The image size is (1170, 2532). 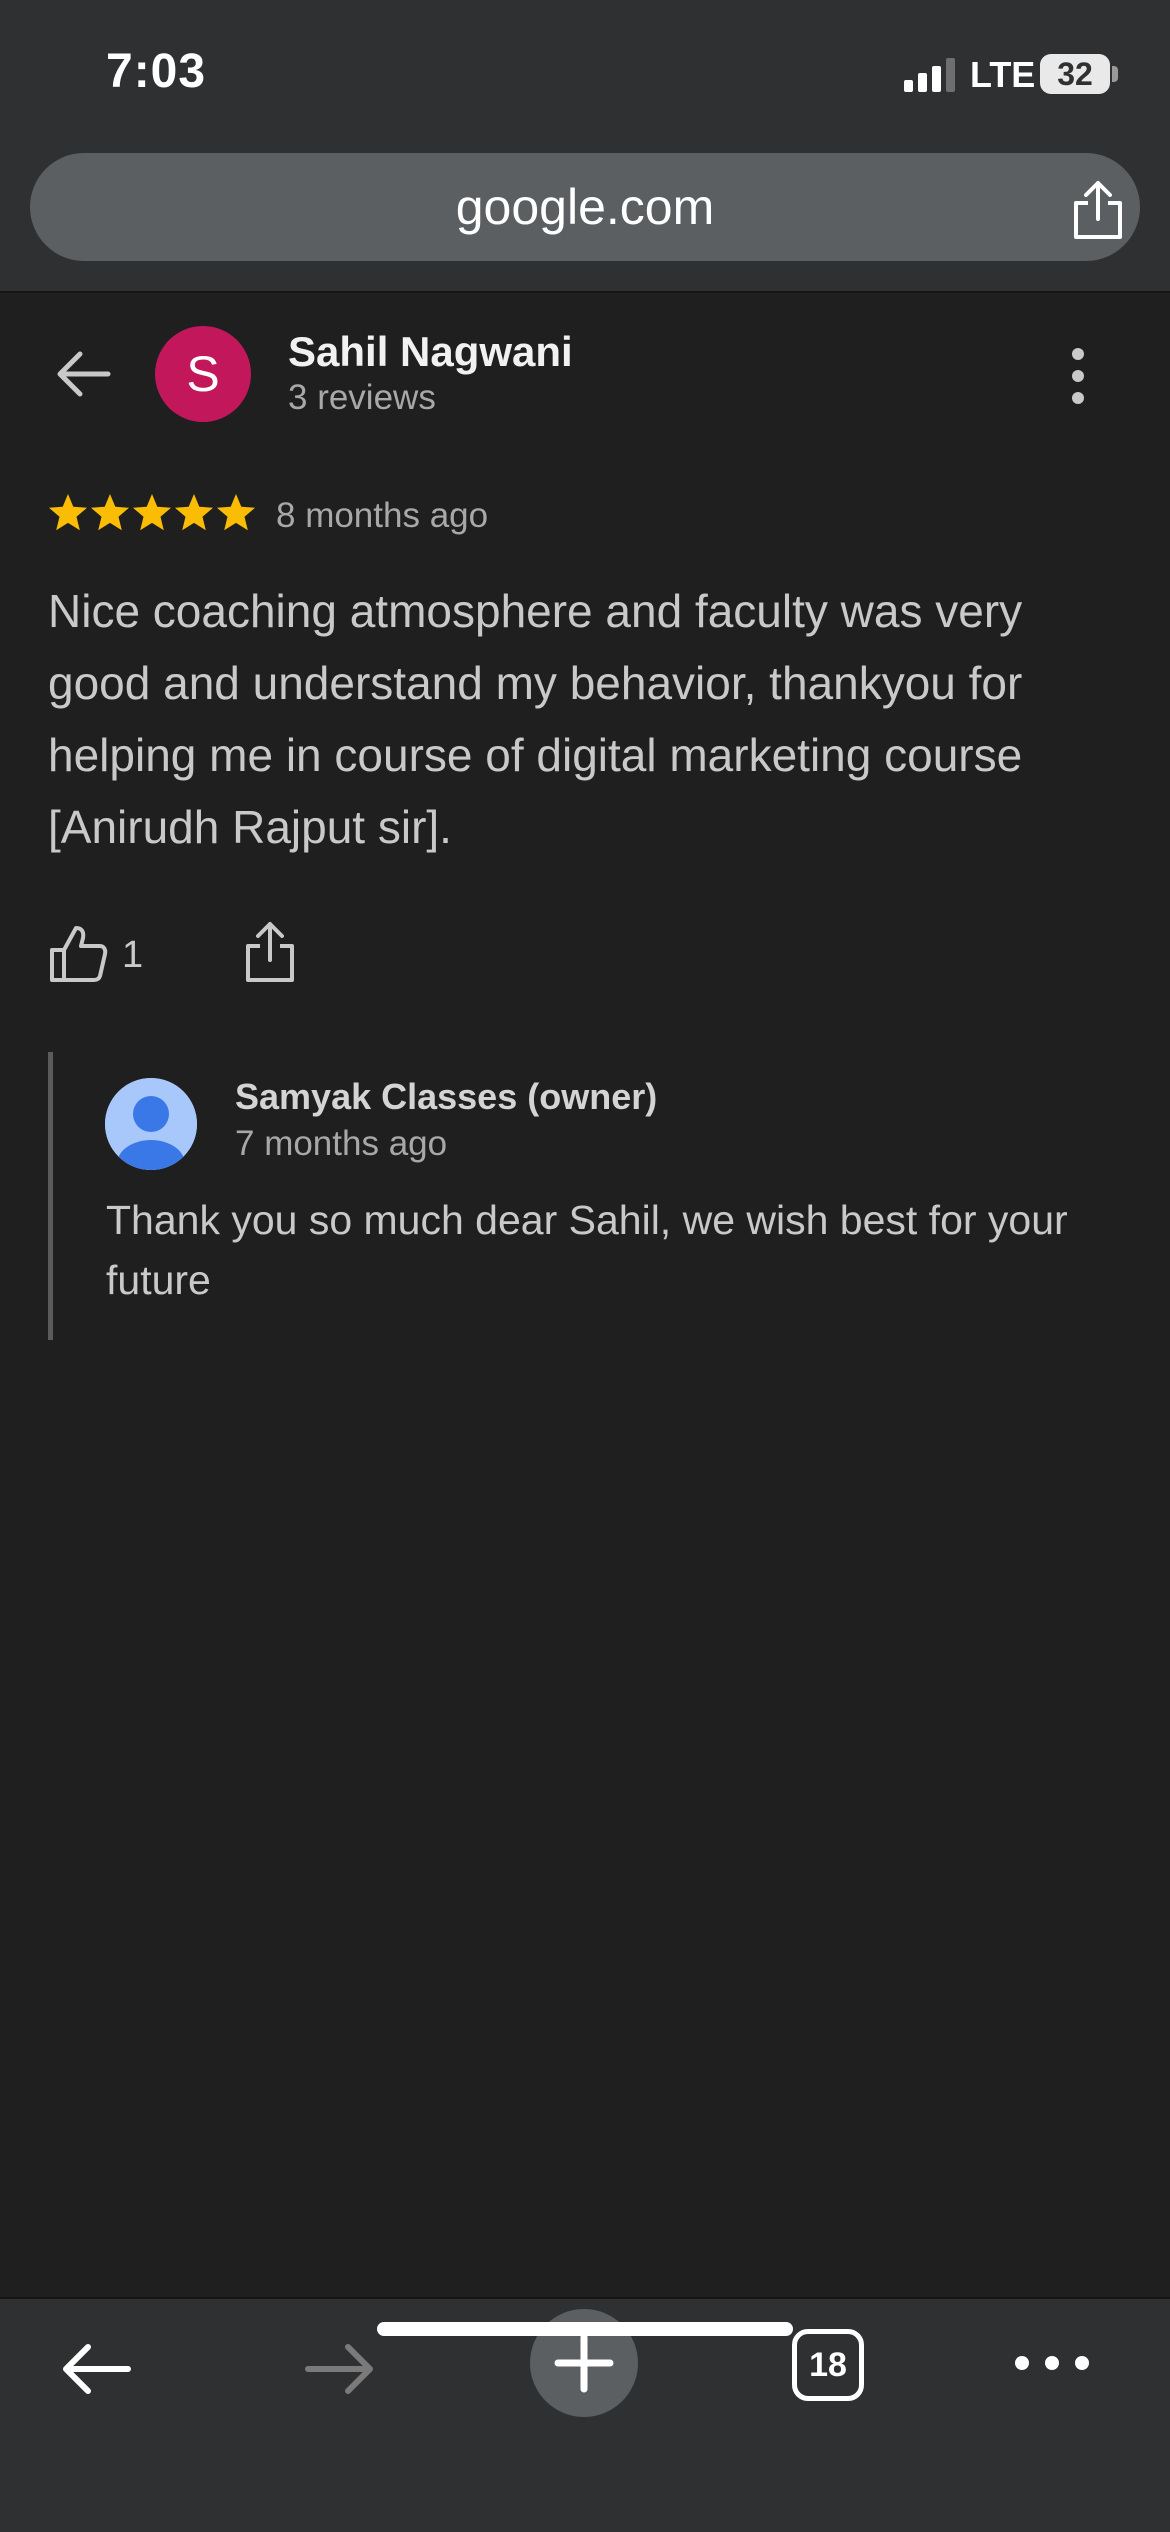 What do you see at coordinates (156, 71) in the screenshot?
I see `status-time: 7:03` at bounding box center [156, 71].